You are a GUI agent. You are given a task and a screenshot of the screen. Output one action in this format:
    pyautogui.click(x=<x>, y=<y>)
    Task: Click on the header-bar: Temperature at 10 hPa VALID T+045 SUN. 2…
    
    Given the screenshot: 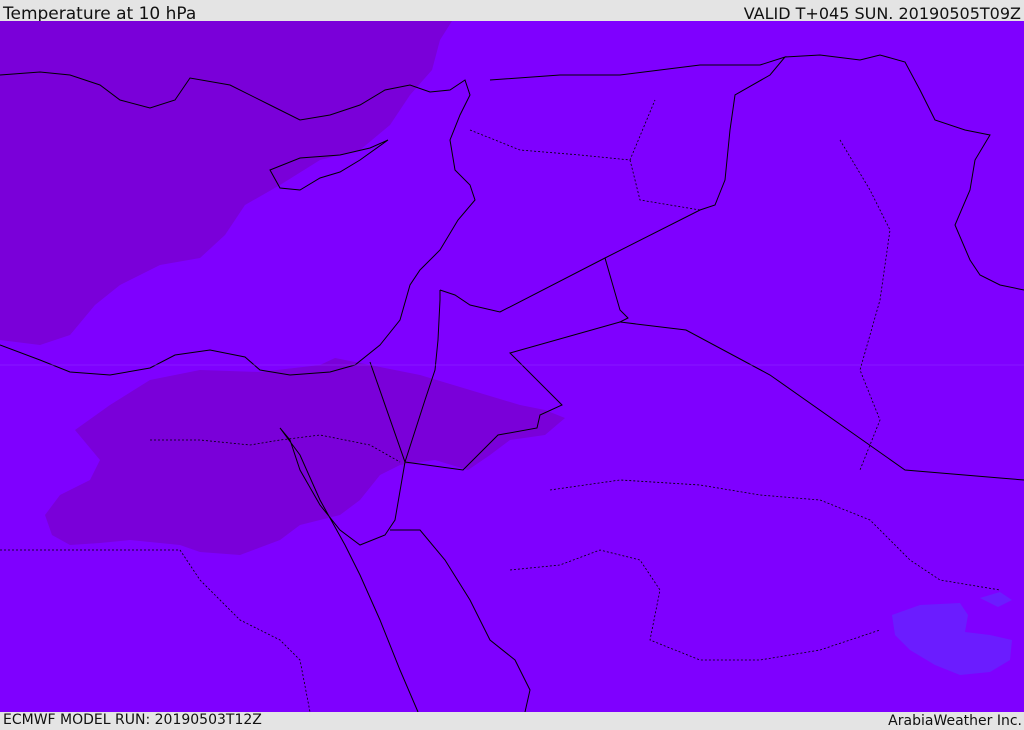 What is the action you would take?
    pyautogui.click(x=512, y=12)
    